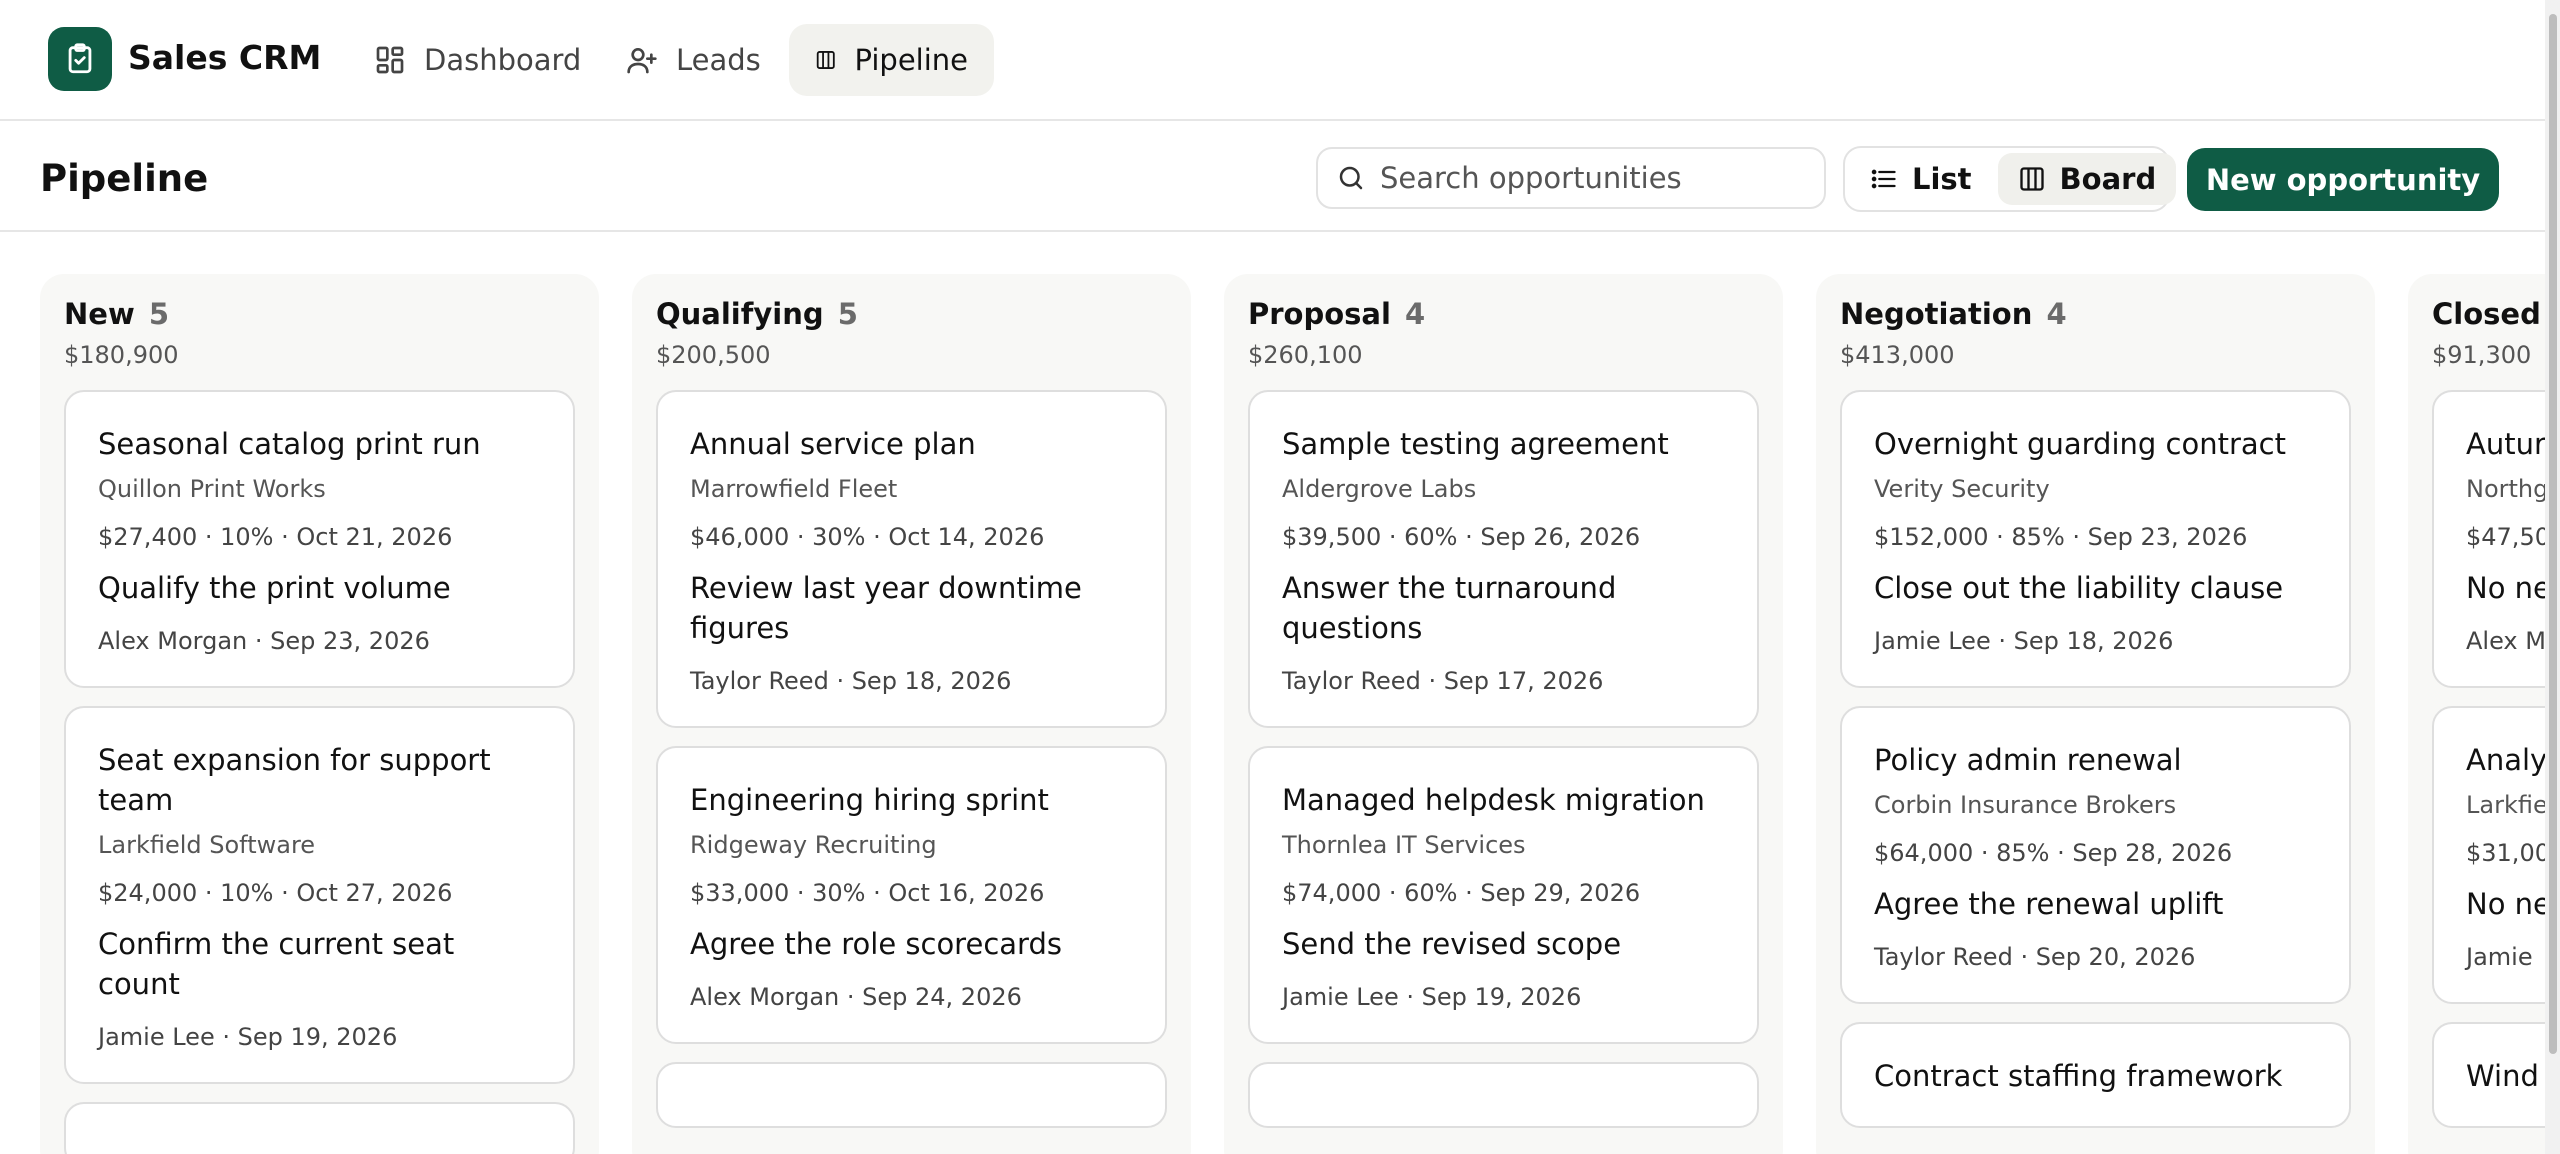  Describe the element at coordinates (207, 845) in the screenshot. I see `card-company: Larkfield Software` at that location.